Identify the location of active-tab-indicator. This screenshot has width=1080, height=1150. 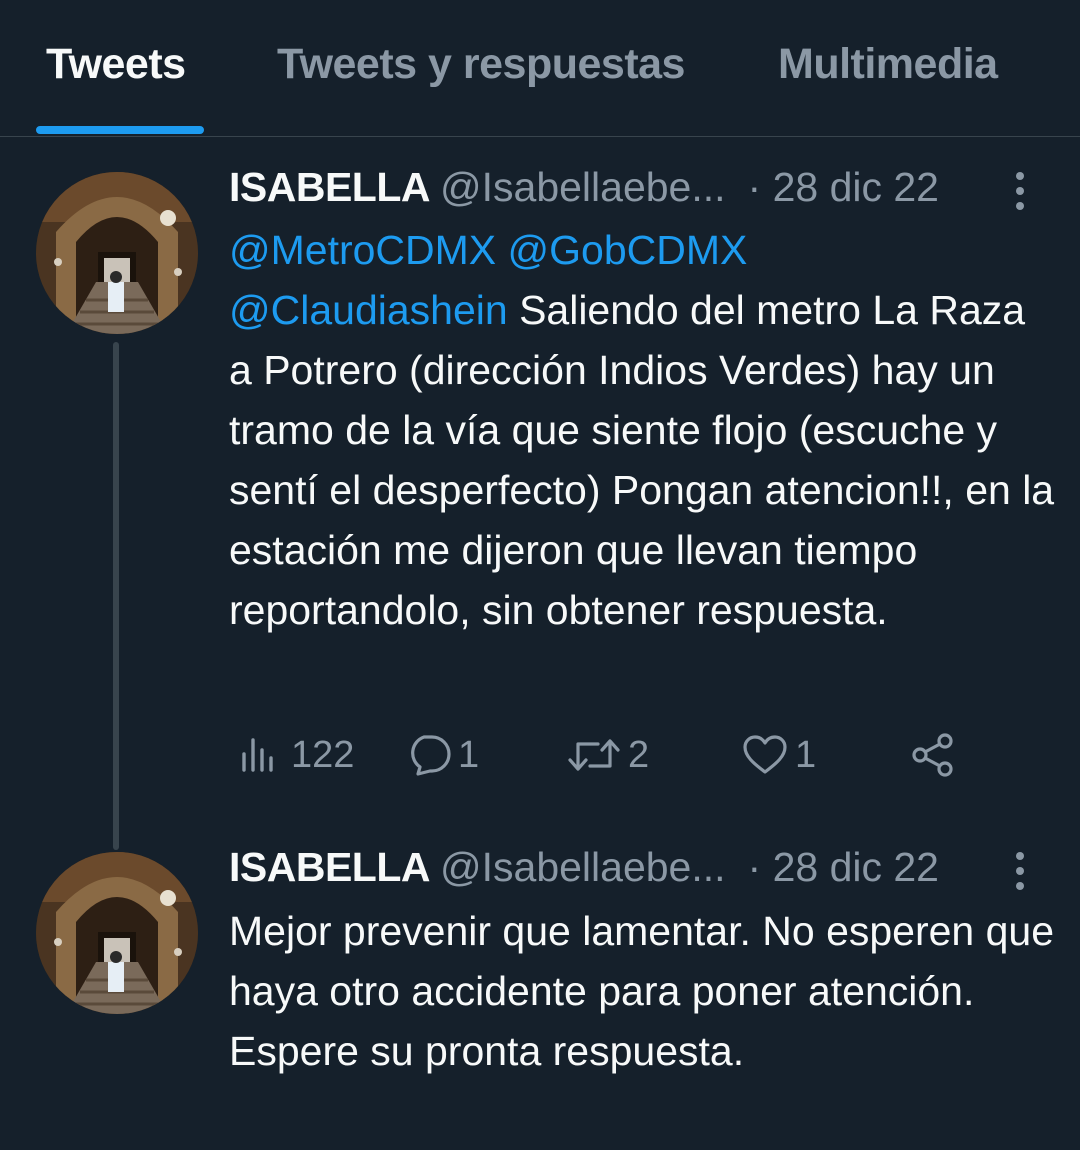
(120, 130).